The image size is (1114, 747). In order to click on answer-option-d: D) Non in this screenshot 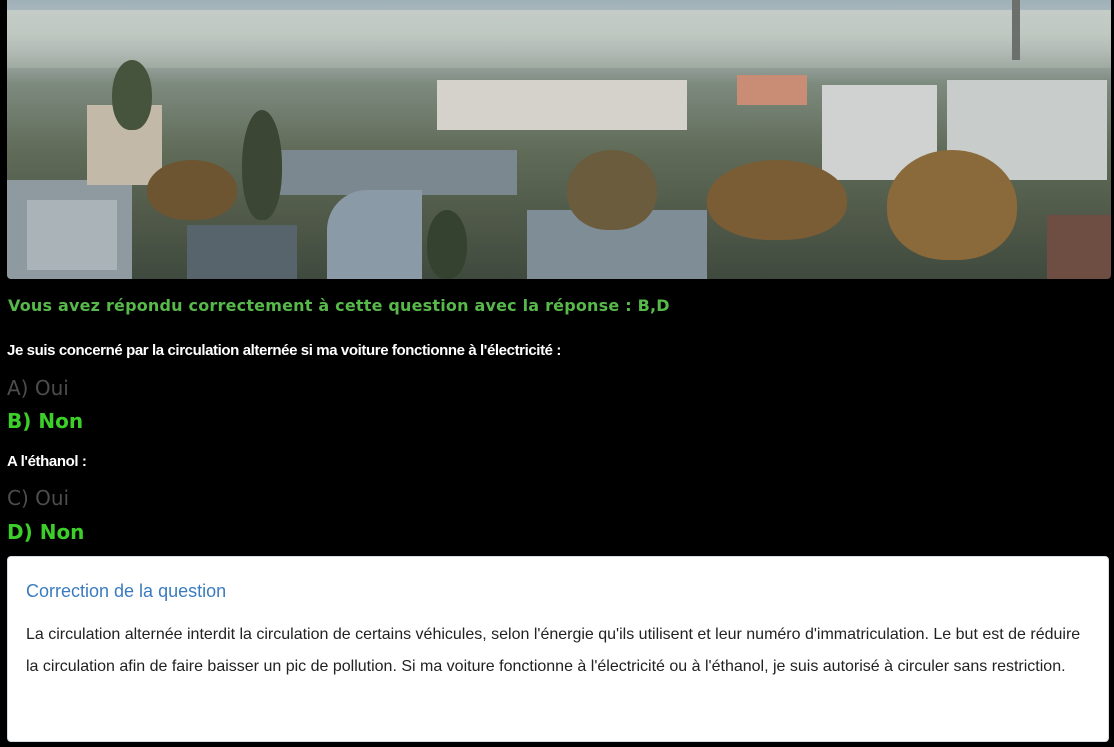, I will do `click(46, 532)`.